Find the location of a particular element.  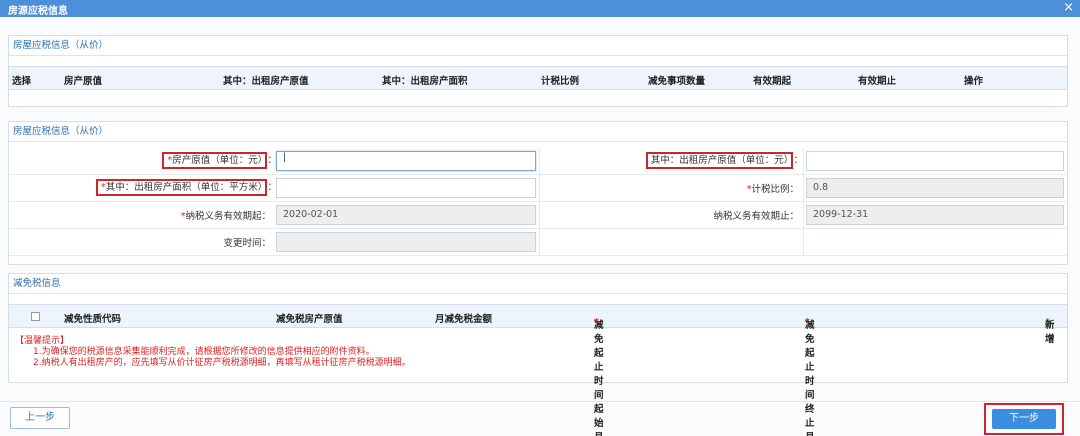

column-relief-count: 减免事项数量 is located at coordinates (677, 81).